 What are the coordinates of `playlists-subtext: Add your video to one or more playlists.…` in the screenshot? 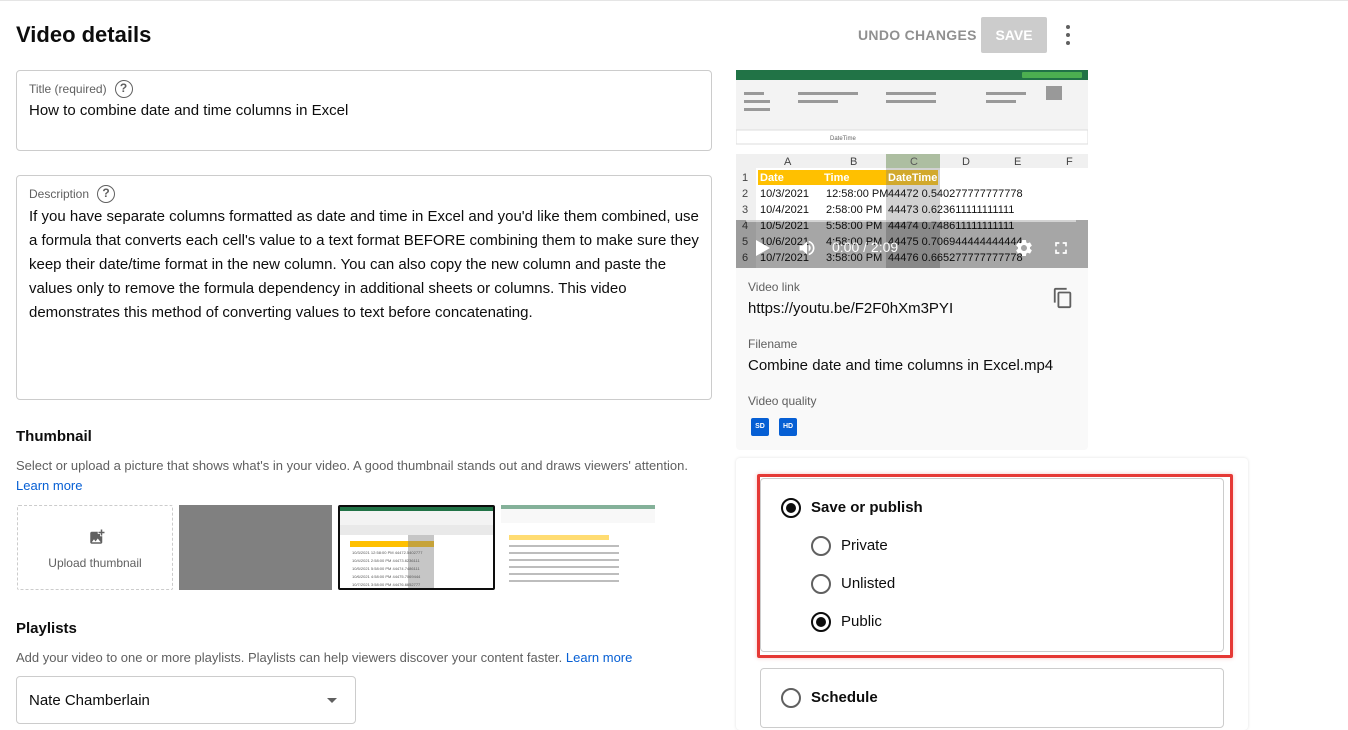 It's located at (324, 657).